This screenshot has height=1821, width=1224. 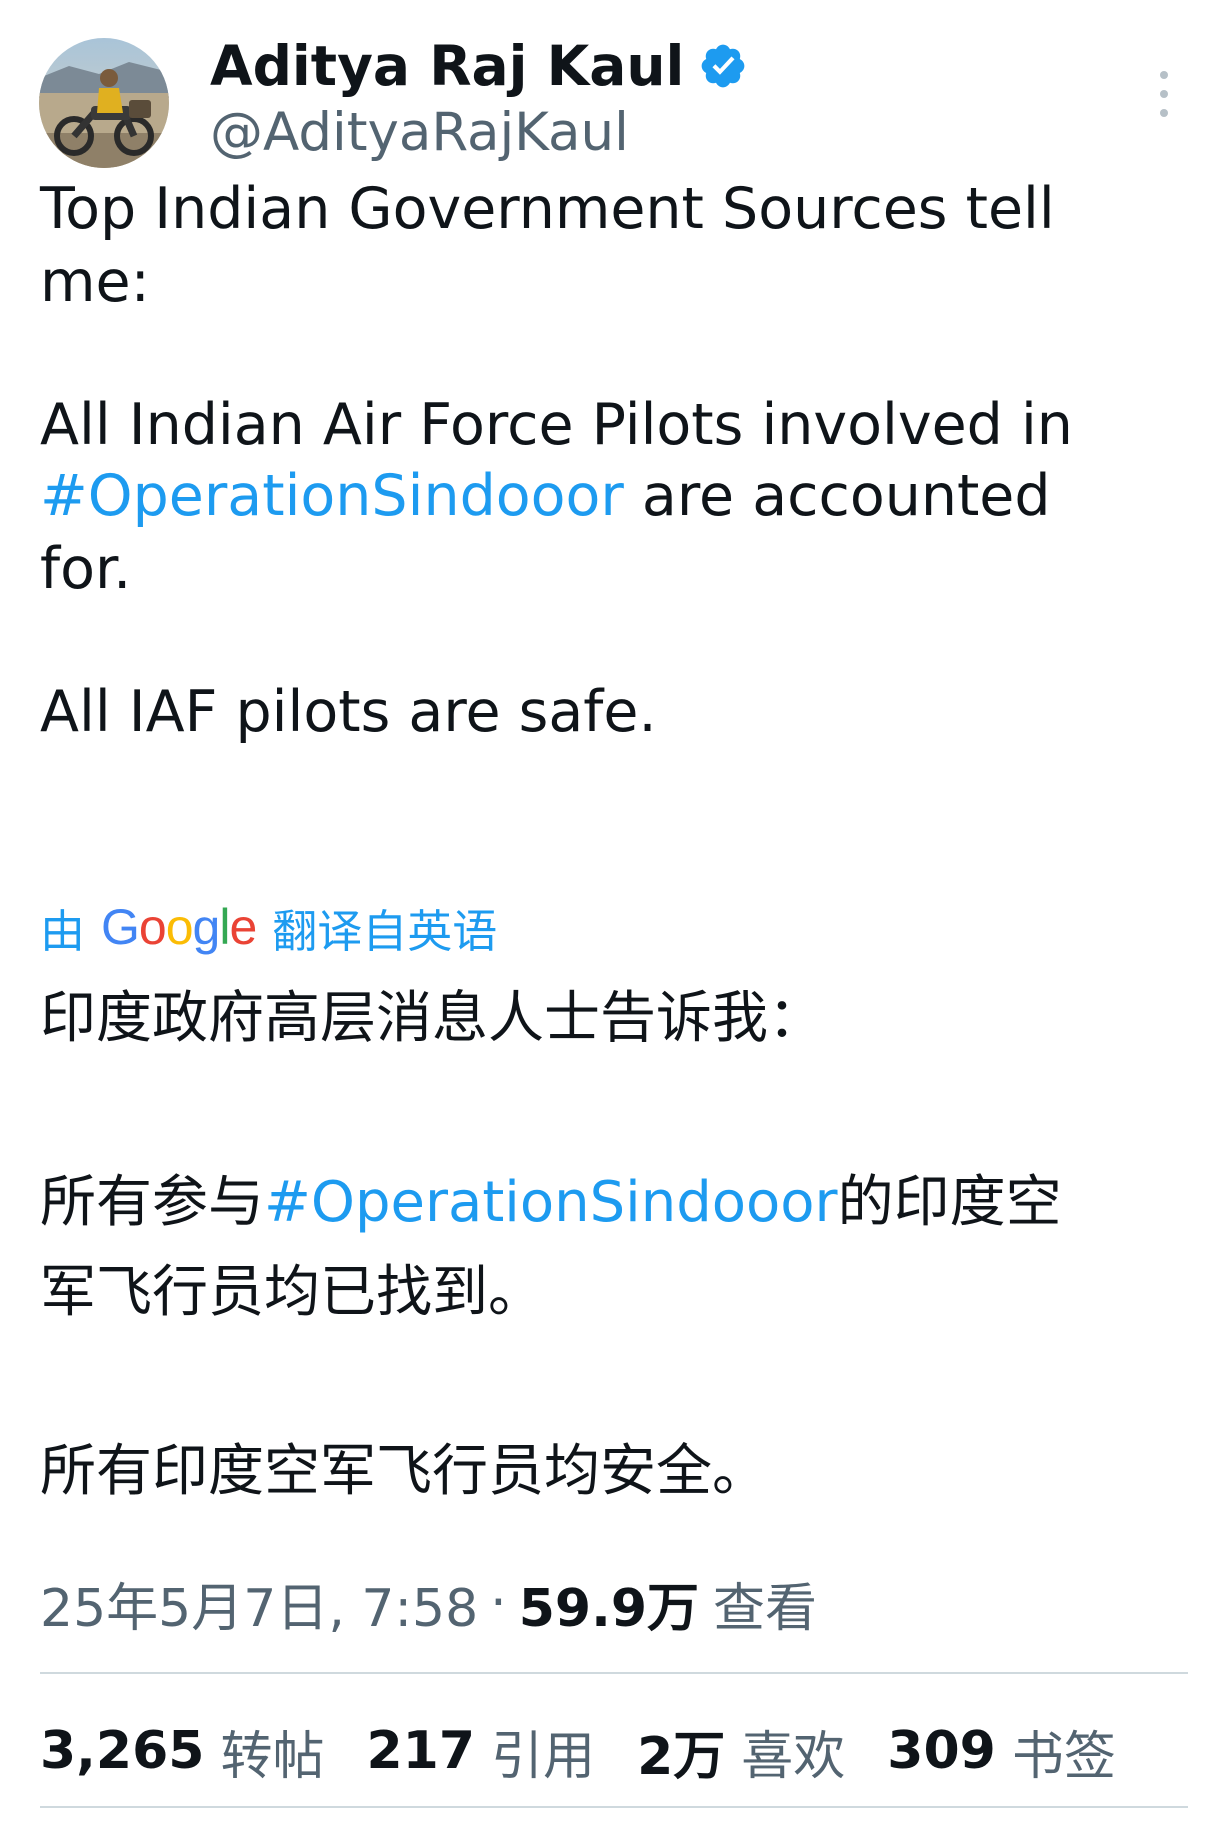 I want to click on likes-label: 喜欢, so click(x=793, y=1756).